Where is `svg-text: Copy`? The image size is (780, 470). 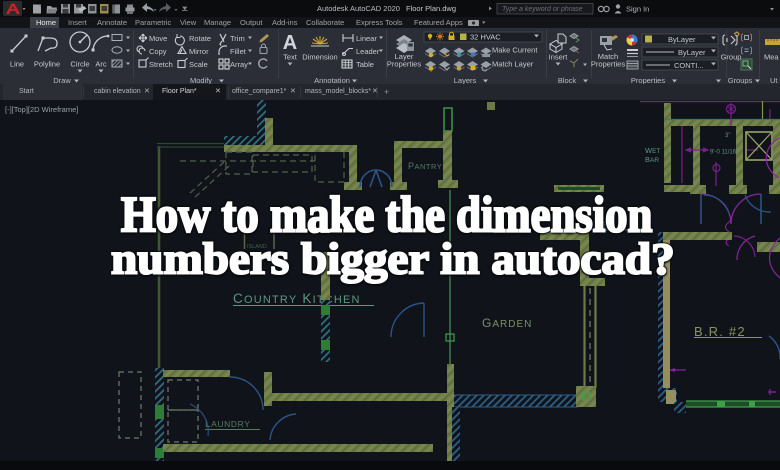
svg-text: Copy is located at coordinates (158, 51).